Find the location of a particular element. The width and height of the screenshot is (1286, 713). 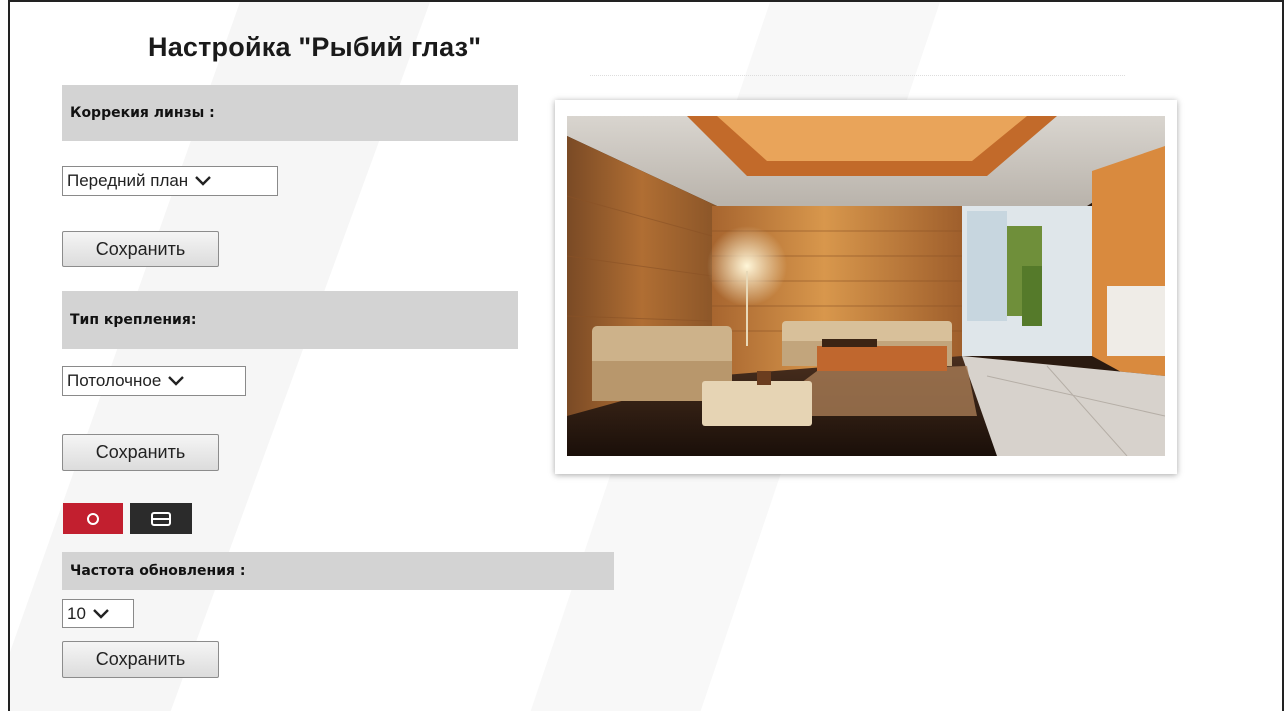

panorama-icon is located at coordinates (161, 518).